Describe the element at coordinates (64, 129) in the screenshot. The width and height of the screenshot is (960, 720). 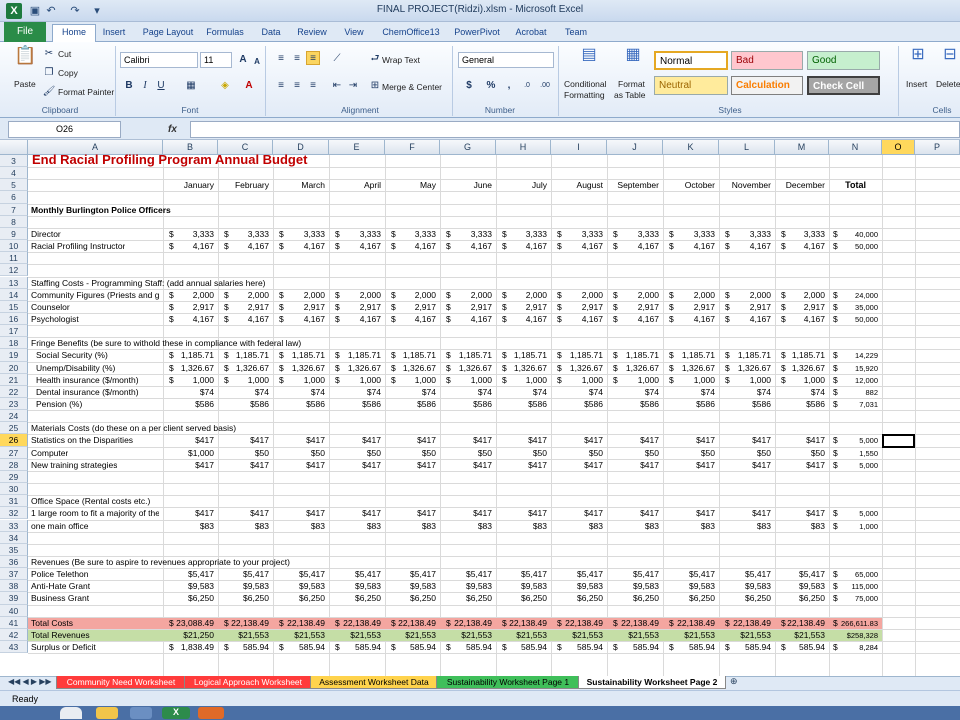
I see `name-box: O26` at that location.